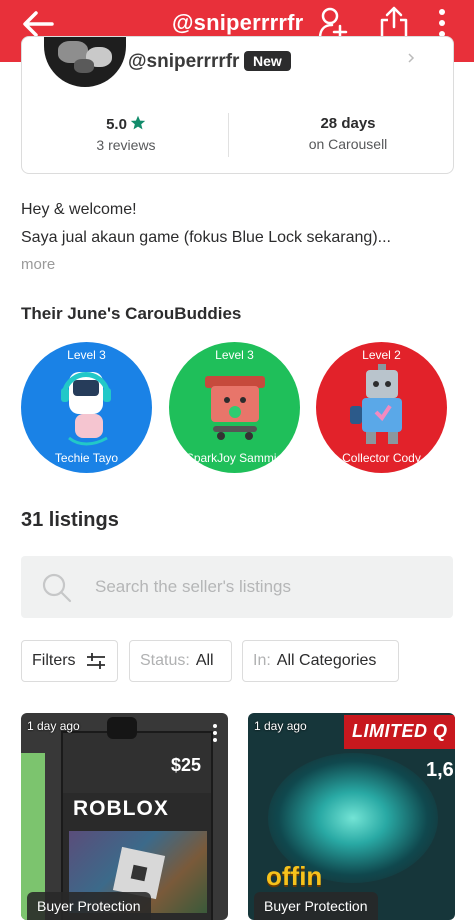 The height and width of the screenshot is (920, 474). What do you see at coordinates (126, 134) in the screenshot?
I see `rating-stat: 5.0 3 reviews` at bounding box center [126, 134].